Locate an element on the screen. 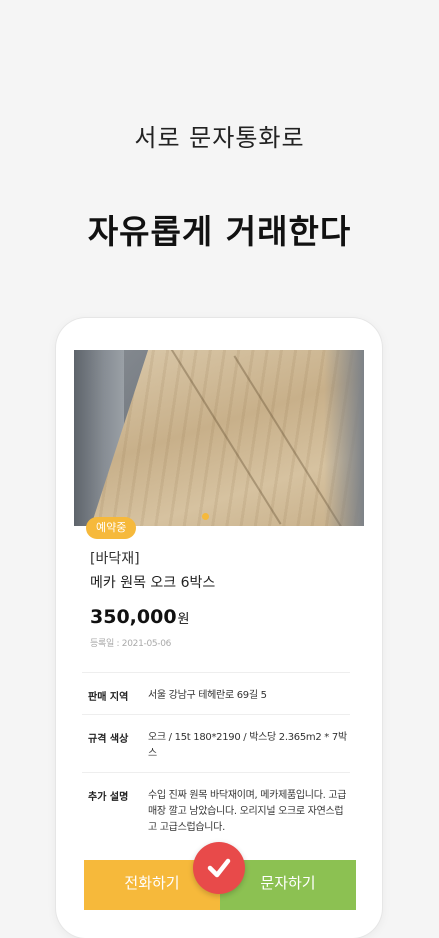 The height and width of the screenshot is (938, 439). status-badge: 예약중 is located at coordinates (111, 528).